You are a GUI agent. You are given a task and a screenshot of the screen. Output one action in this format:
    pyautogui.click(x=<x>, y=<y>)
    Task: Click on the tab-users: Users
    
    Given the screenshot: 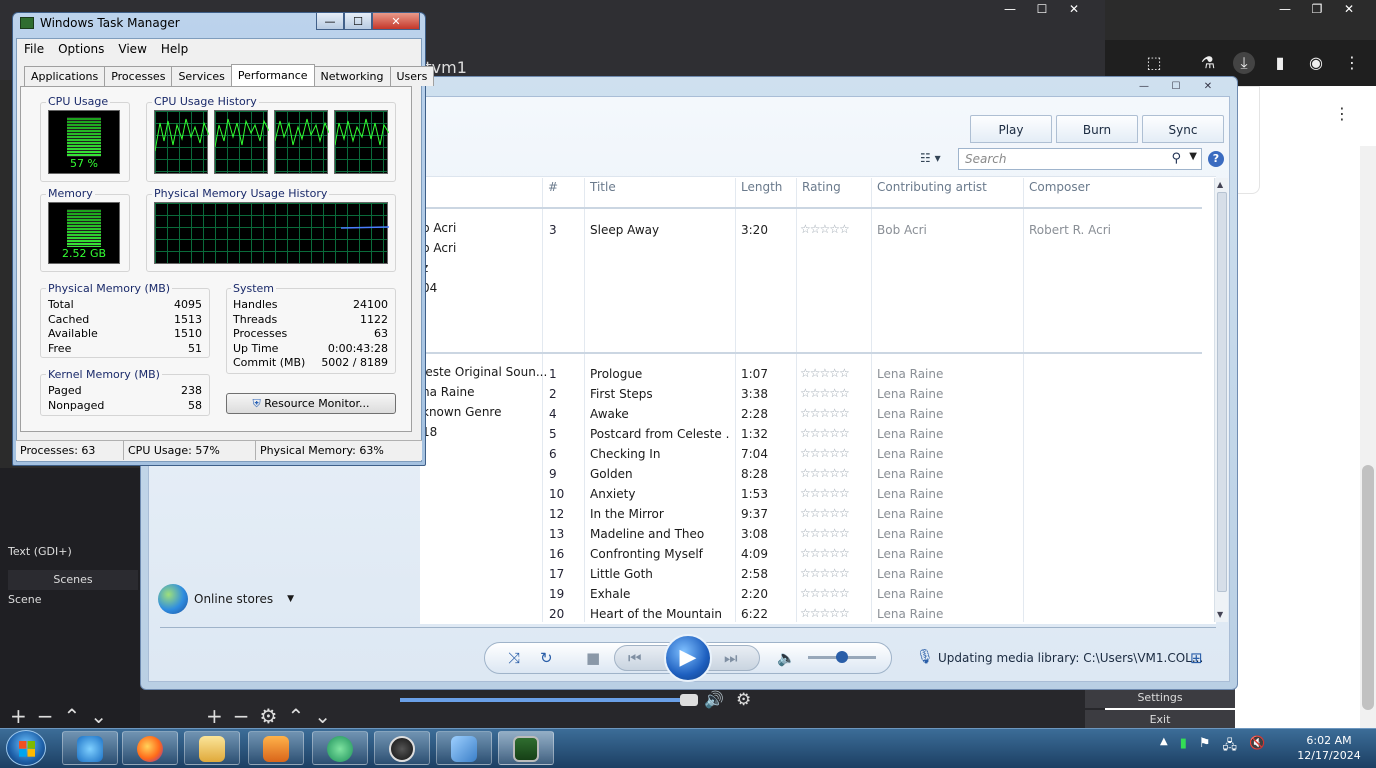 What is the action you would take?
    pyautogui.click(x=412, y=76)
    